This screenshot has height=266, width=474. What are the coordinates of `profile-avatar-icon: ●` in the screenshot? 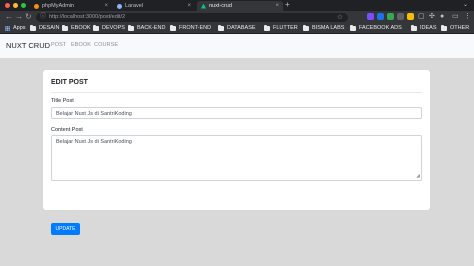 It's located at (442, 16).